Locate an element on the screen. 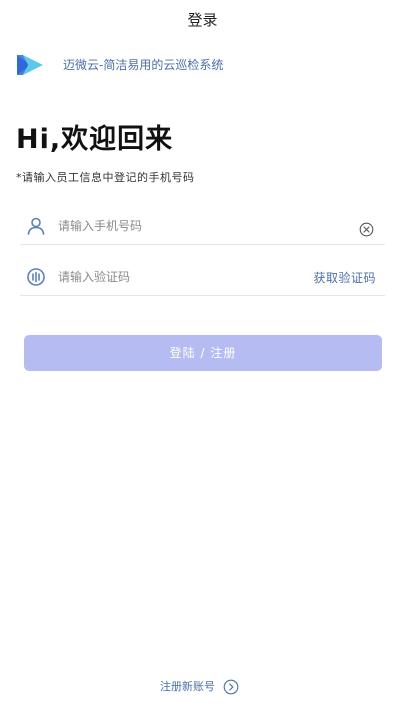  register-link: 注册新账号 is located at coordinates (199, 687).